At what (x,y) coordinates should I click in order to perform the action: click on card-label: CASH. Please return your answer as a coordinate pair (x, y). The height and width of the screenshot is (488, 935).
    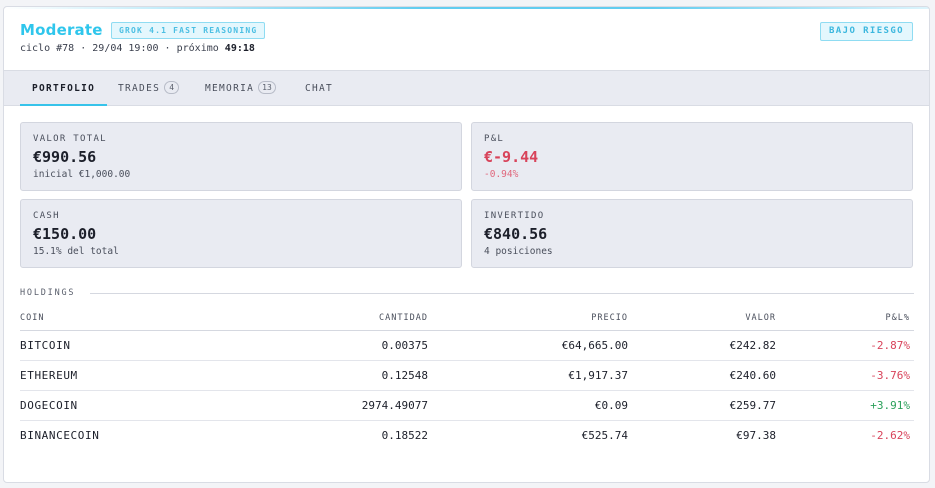
    Looking at the image, I should click on (46, 216).